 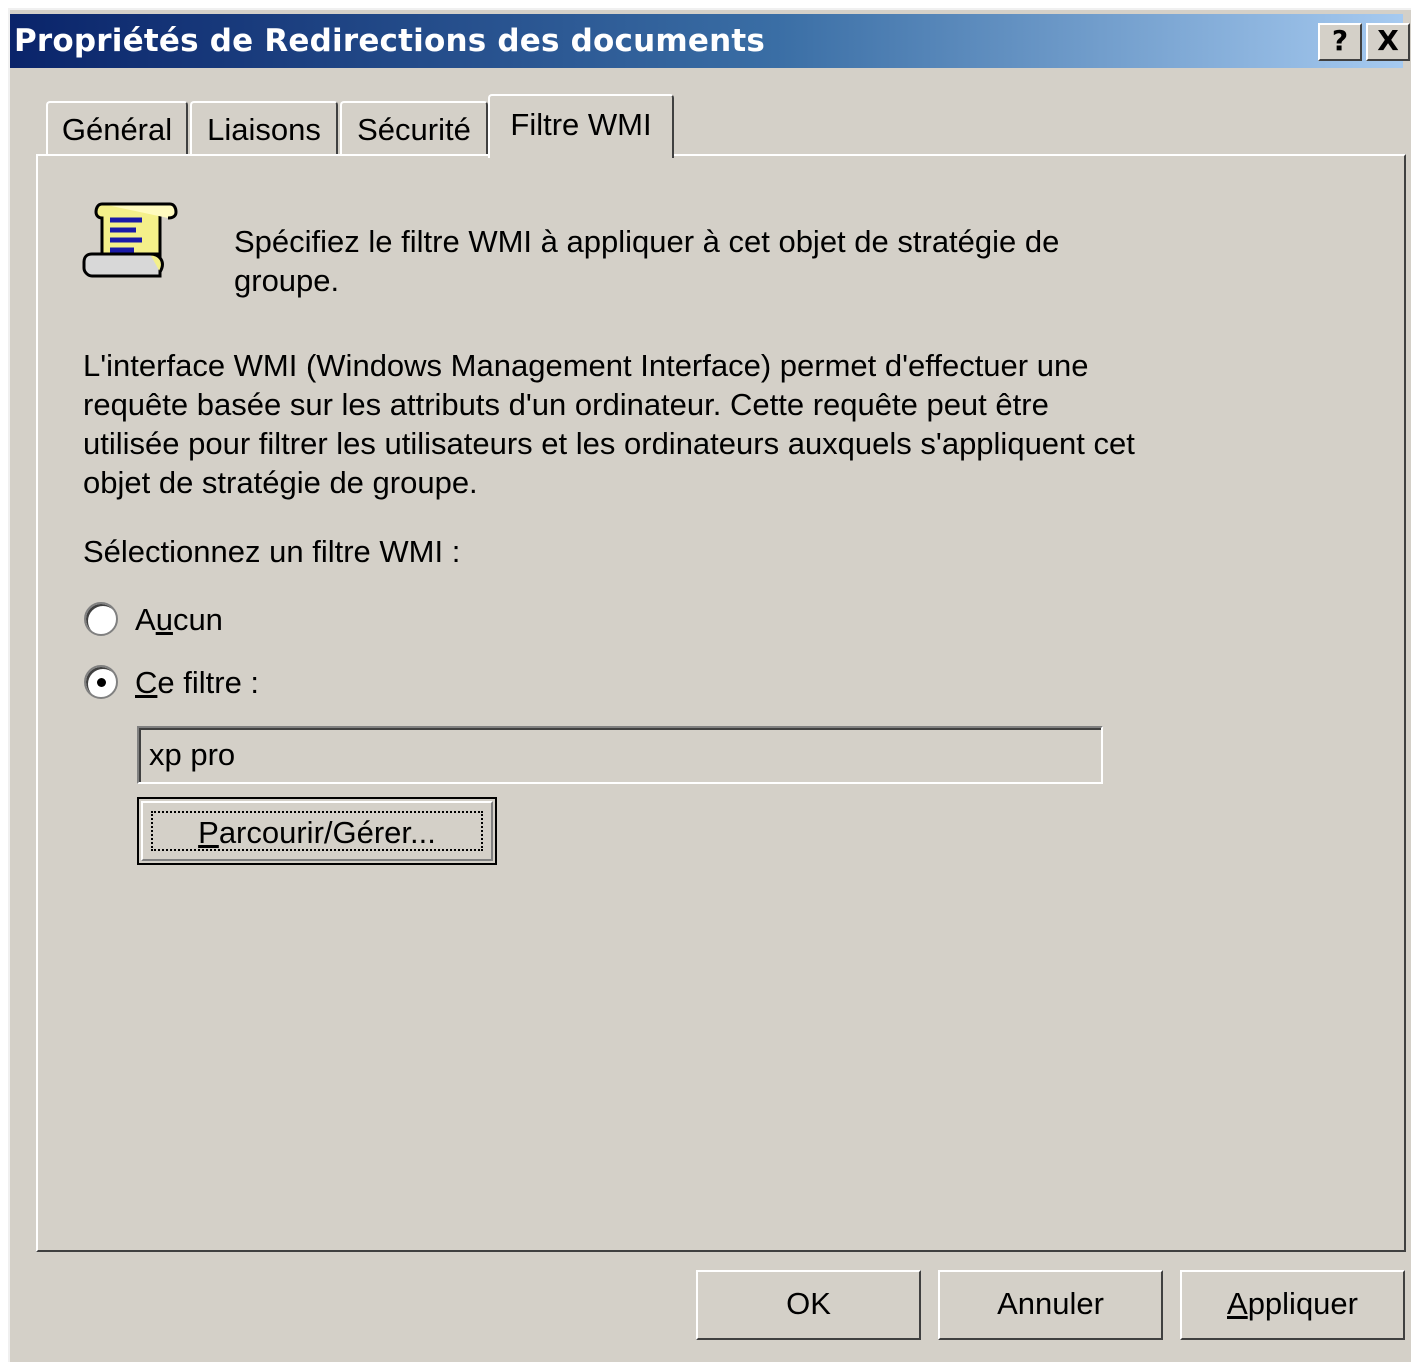 I want to click on scroll-icon, so click(x=130, y=240).